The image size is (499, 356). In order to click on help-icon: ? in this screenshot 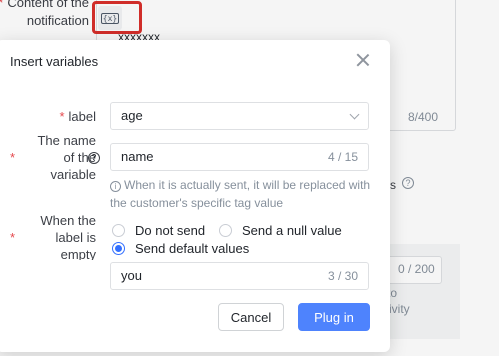, I will do `click(94, 158)`.